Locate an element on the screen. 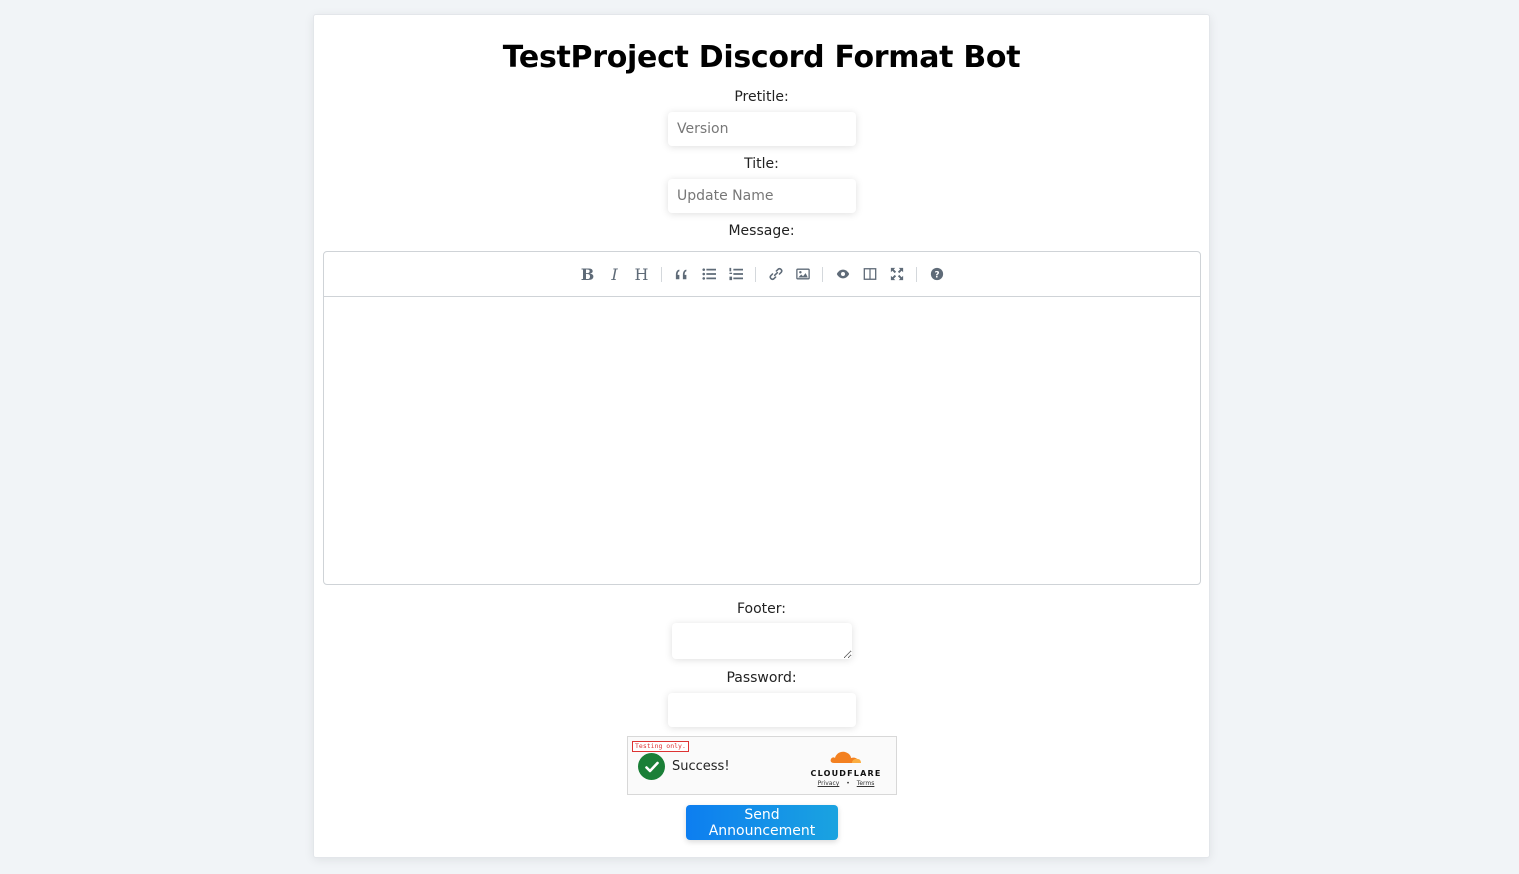 The width and height of the screenshot is (1519, 874). privacy-link: Privacy is located at coordinates (829, 783).